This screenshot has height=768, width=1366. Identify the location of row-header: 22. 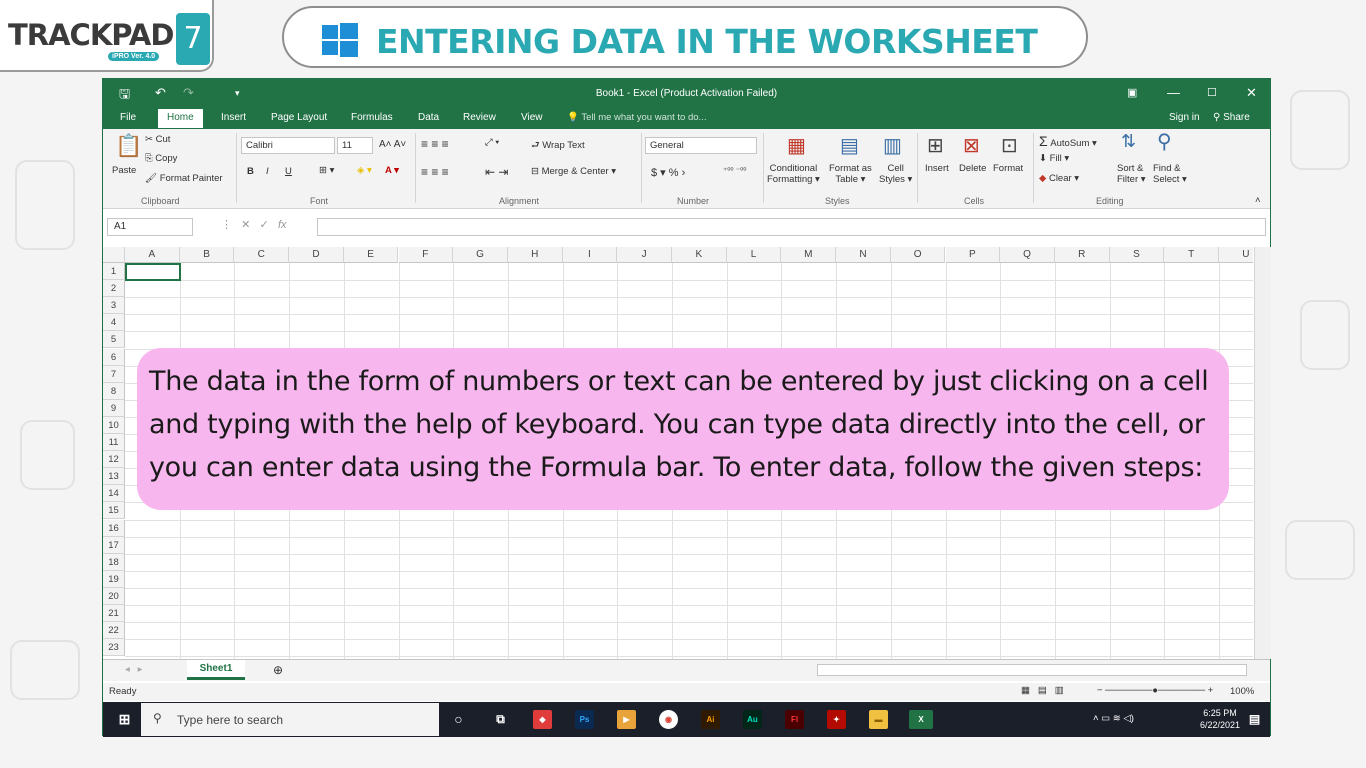
(114, 631).